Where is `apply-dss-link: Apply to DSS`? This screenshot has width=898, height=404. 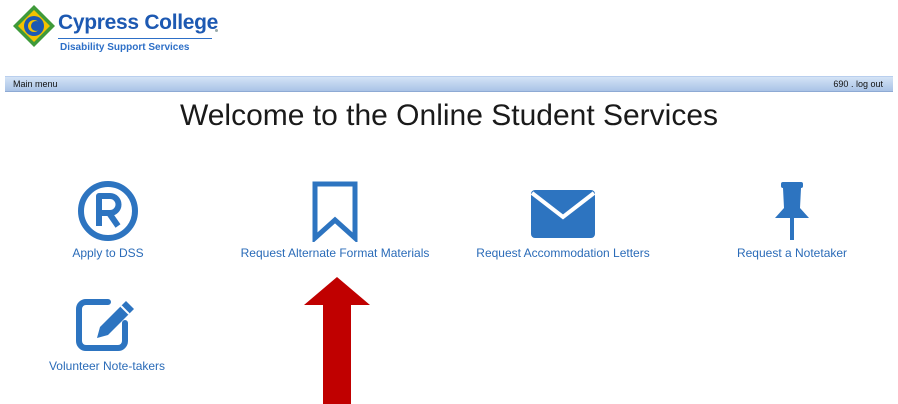 apply-dss-link: Apply to DSS is located at coordinates (108, 220).